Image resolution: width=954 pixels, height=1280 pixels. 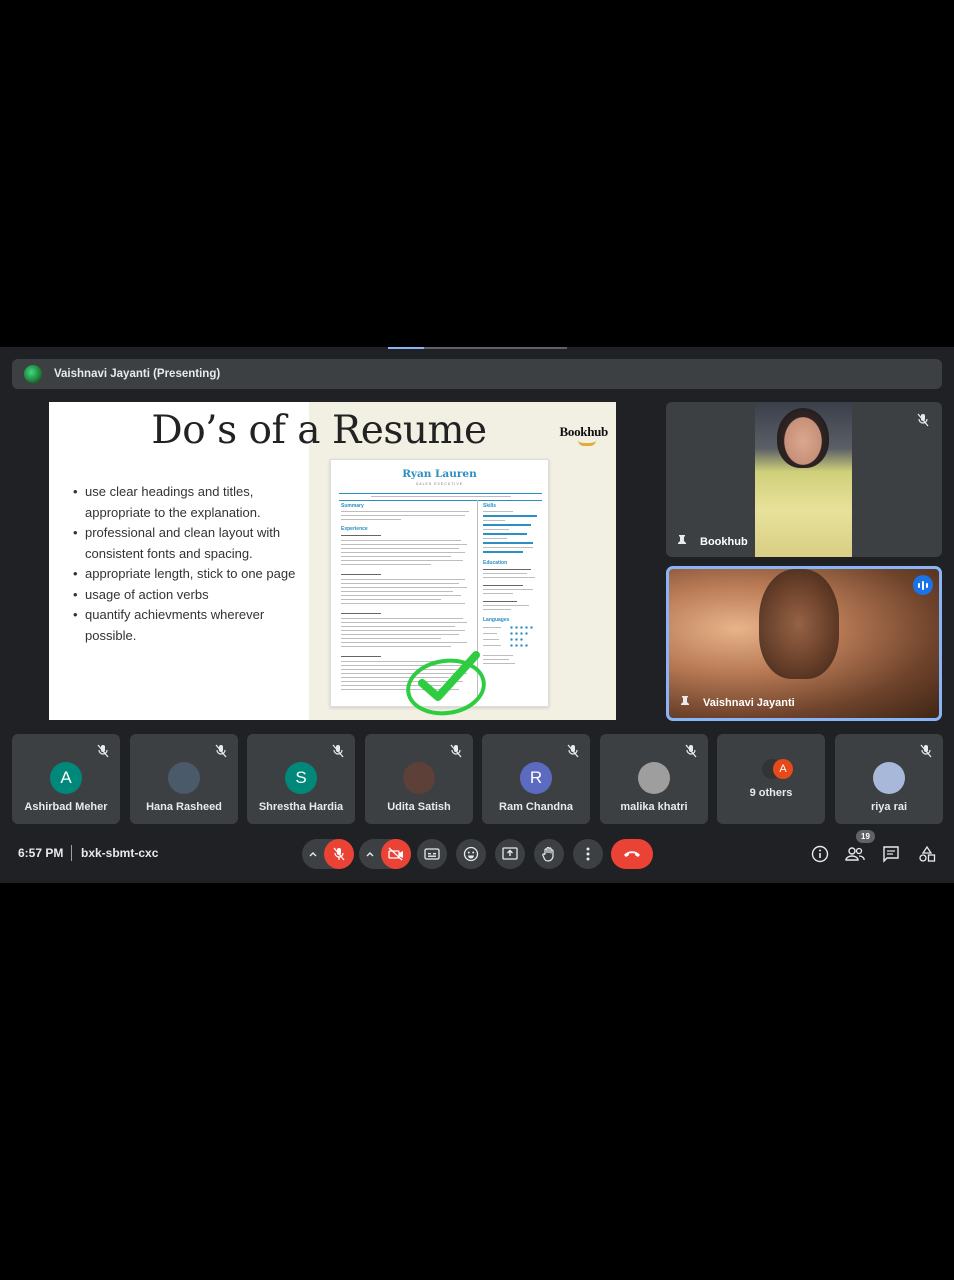 What do you see at coordinates (432, 854) in the screenshot?
I see `captions-button` at bounding box center [432, 854].